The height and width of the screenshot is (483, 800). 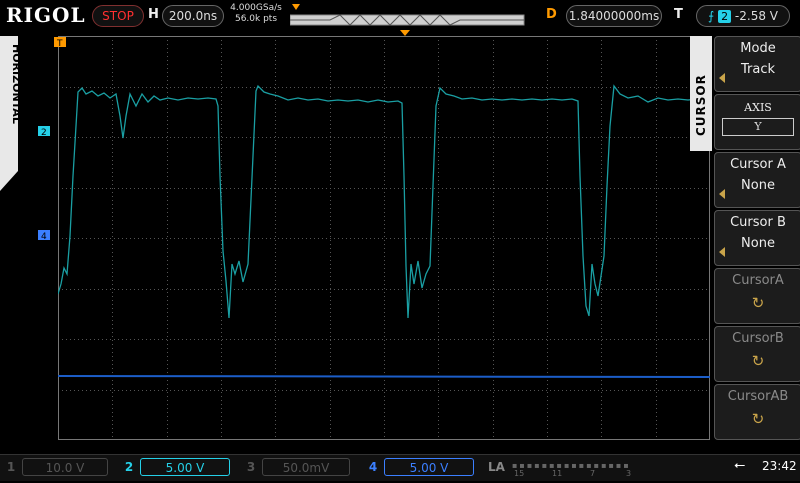 What do you see at coordinates (384, 376) in the screenshot?
I see `channel-4-trace` at bounding box center [384, 376].